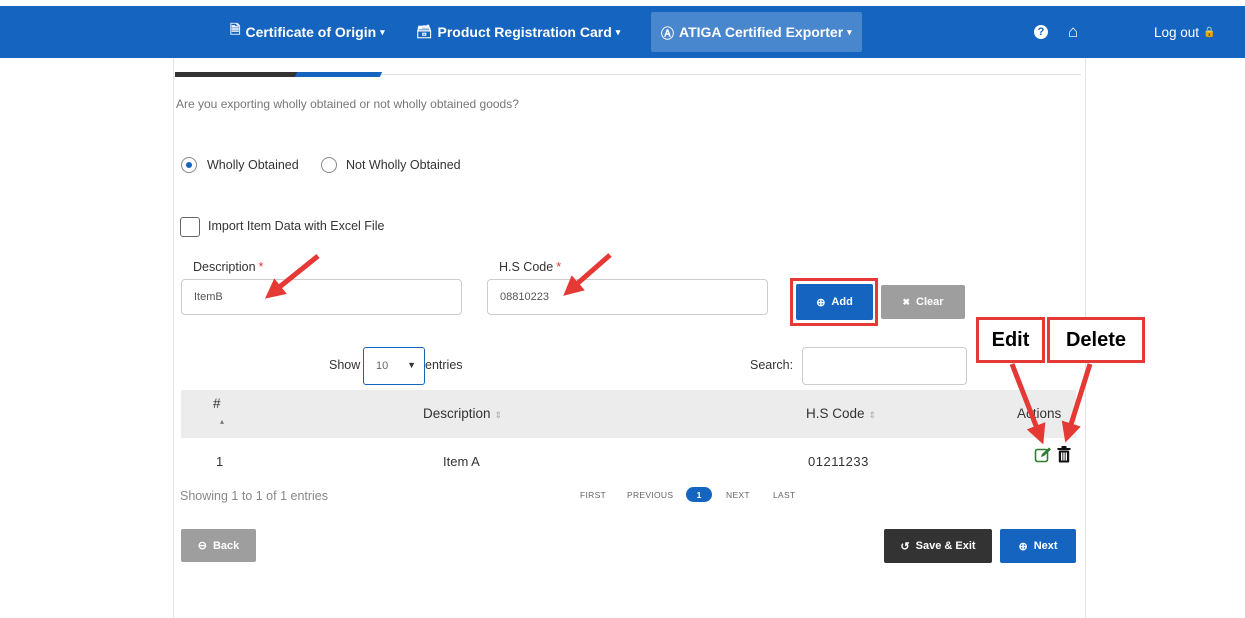 The height and width of the screenshot is (618, 1245). I want to click on progress-step-done, so click(237, 74).